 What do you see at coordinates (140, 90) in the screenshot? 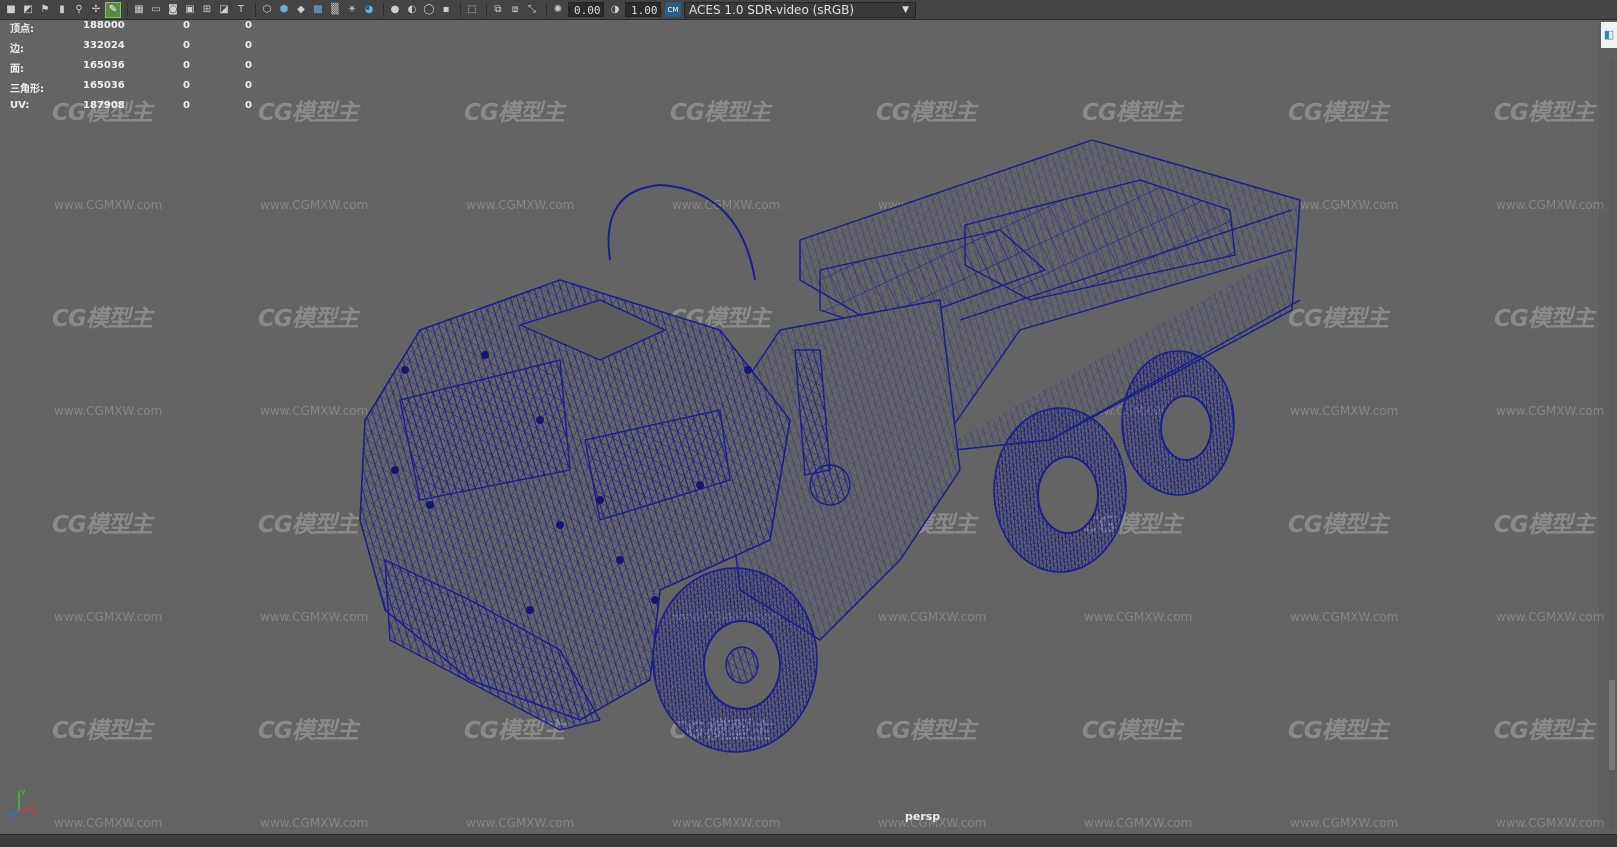
I see `hud-row: 三角形: 165036 0 0` at bounding box center [140, 90].